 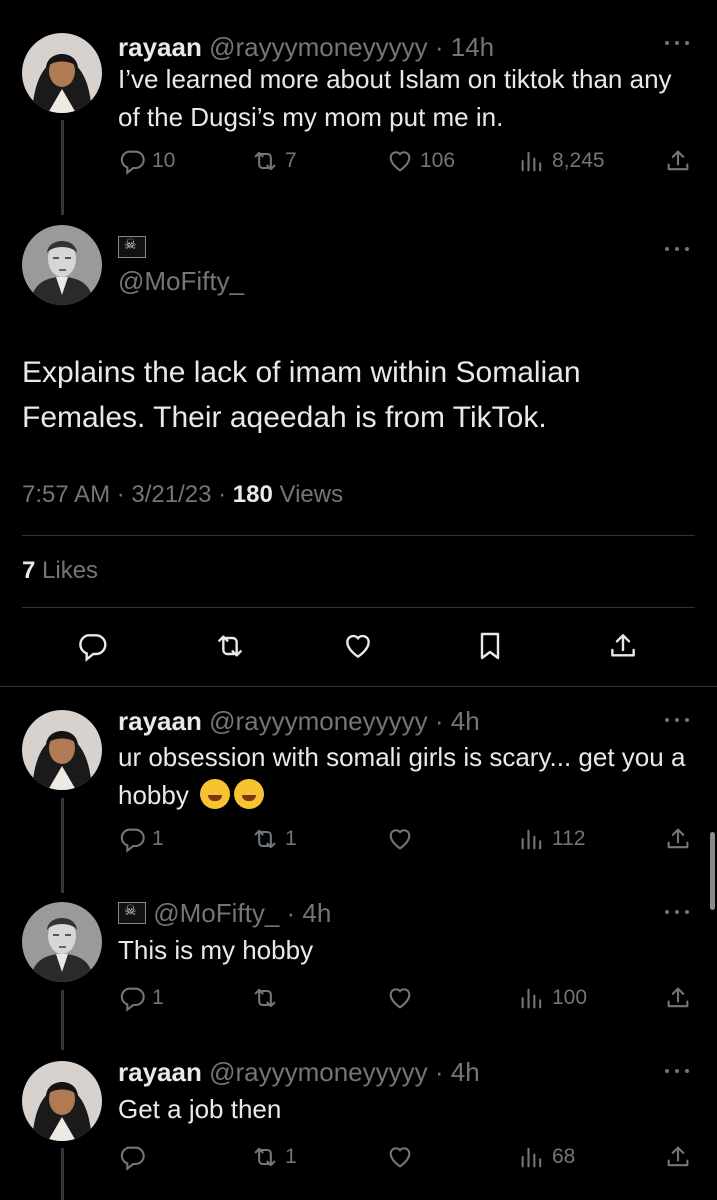 I want to click on views-button: 68, so click(x=546, y=1157).